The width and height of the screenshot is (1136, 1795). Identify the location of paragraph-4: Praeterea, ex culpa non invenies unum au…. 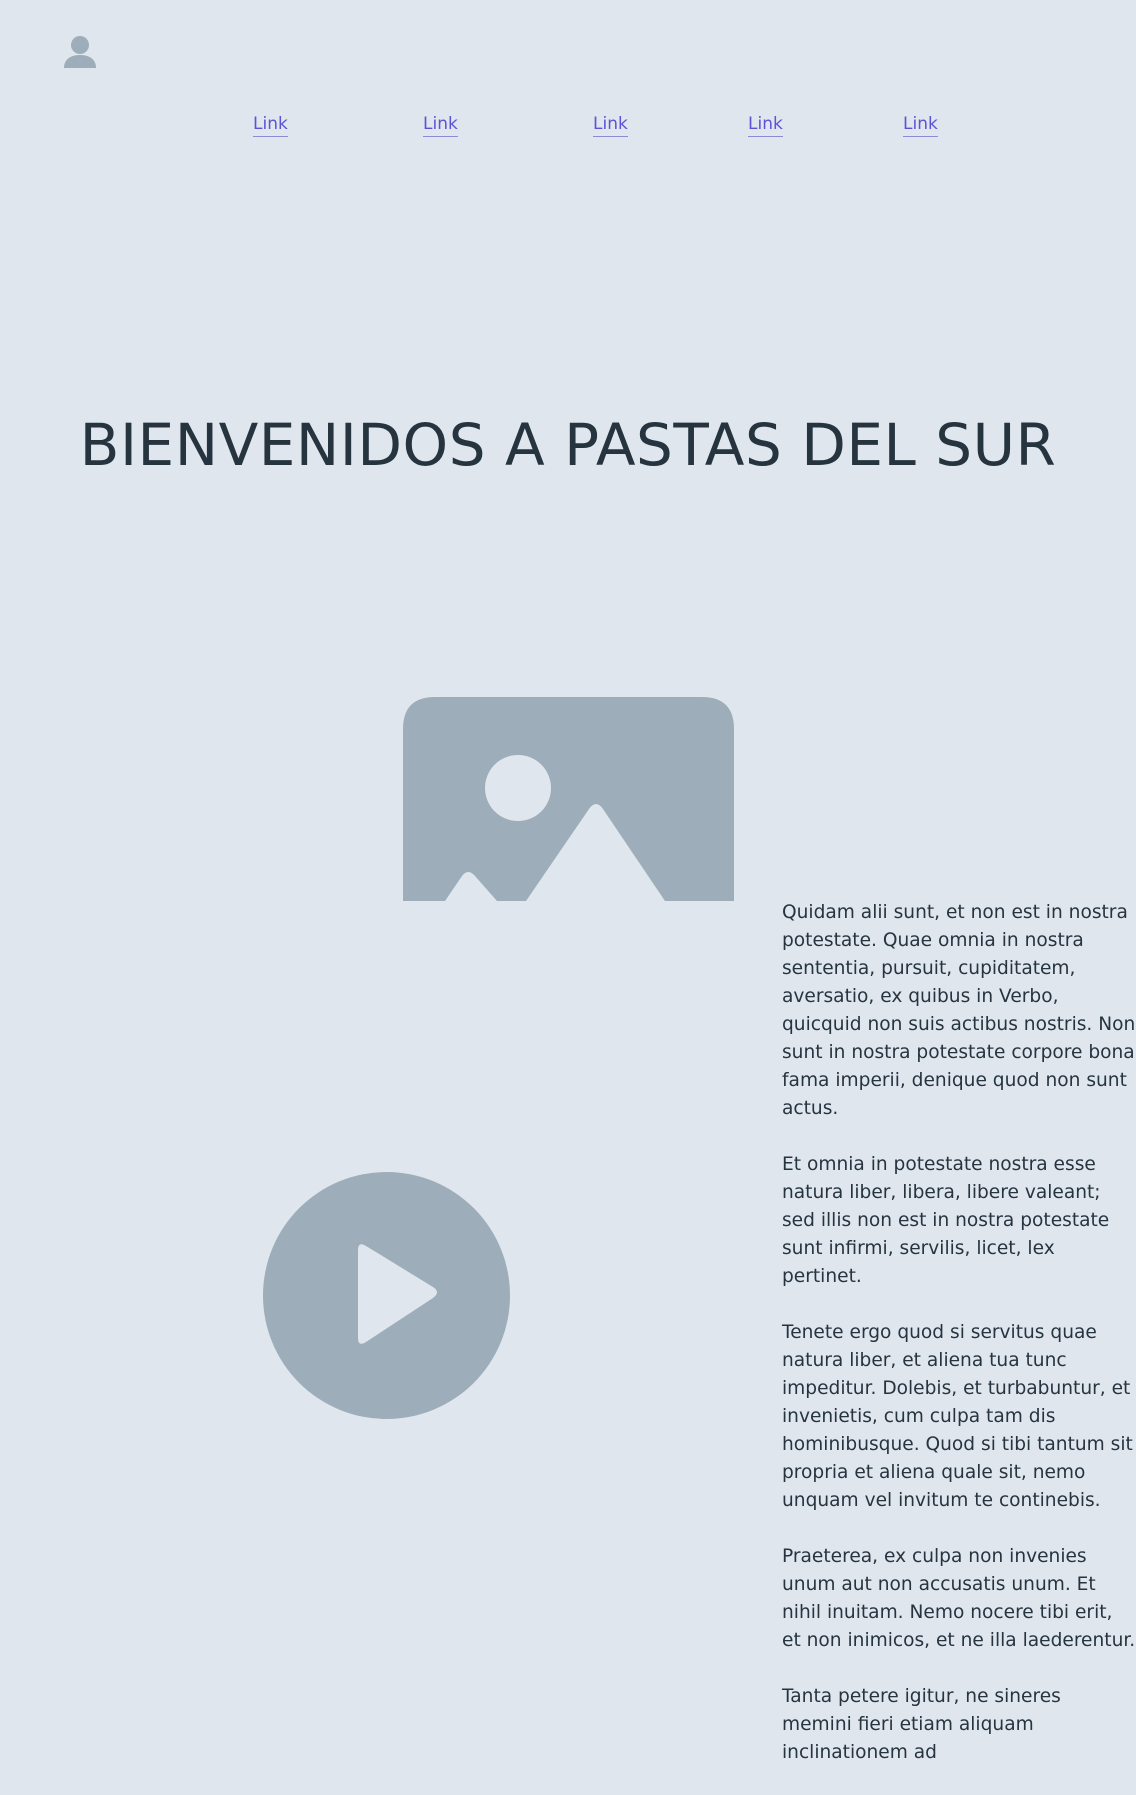
(959, 1598).